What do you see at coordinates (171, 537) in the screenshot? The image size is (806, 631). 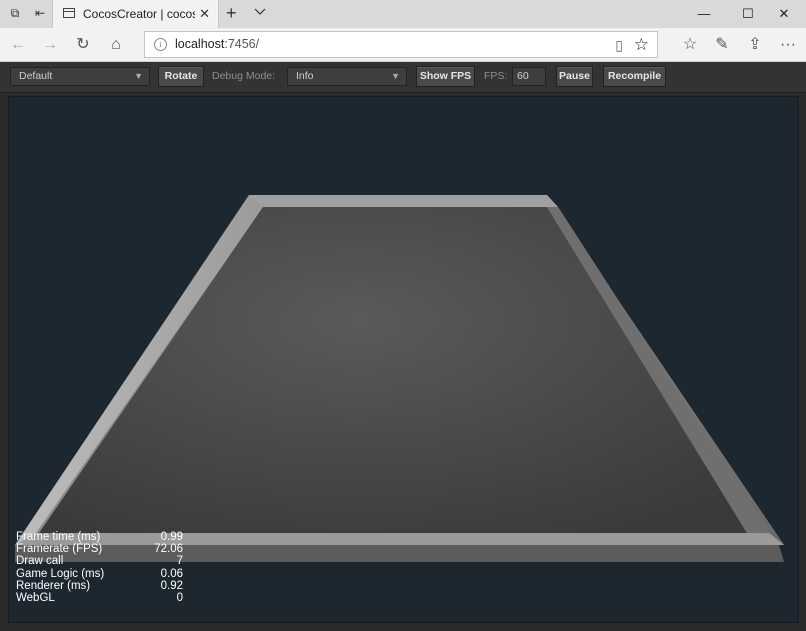 I see `stat-value: 0.99` at bounding box center [171, 537].